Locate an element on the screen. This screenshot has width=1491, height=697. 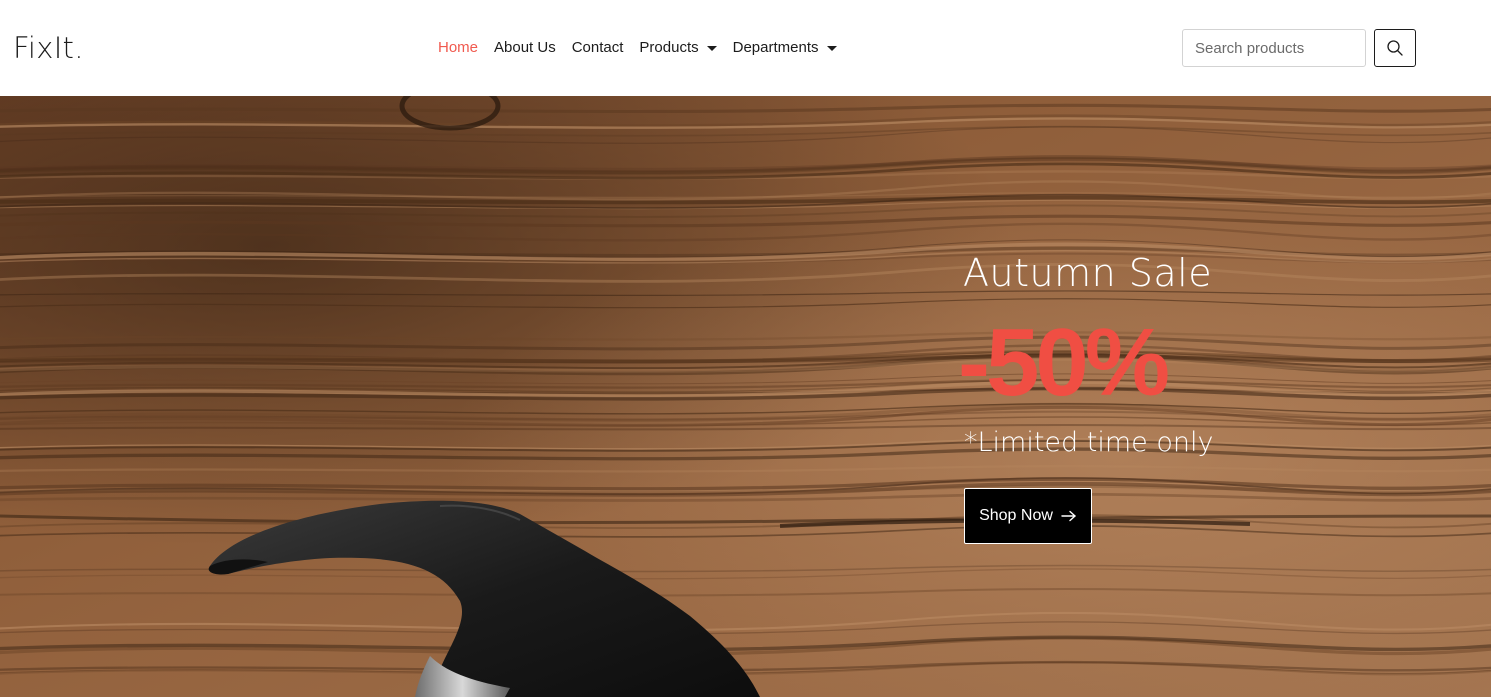
search-icon is located at coordinates (1395, 48).